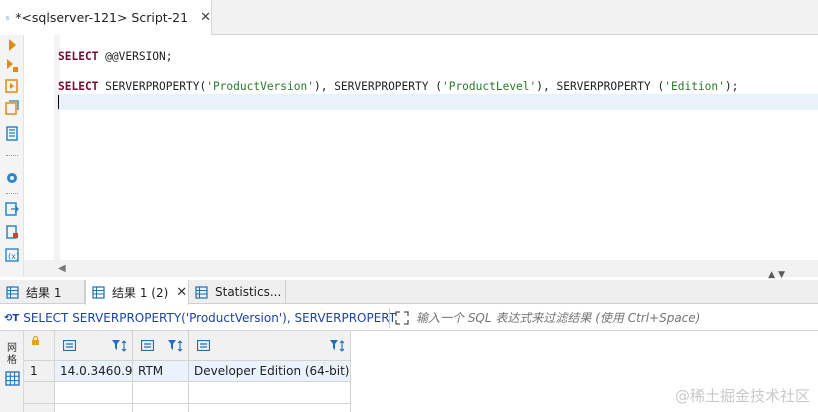  Describe the element at coordinates (389, 318) in the screenshot. I see `filter-separator` at that location.